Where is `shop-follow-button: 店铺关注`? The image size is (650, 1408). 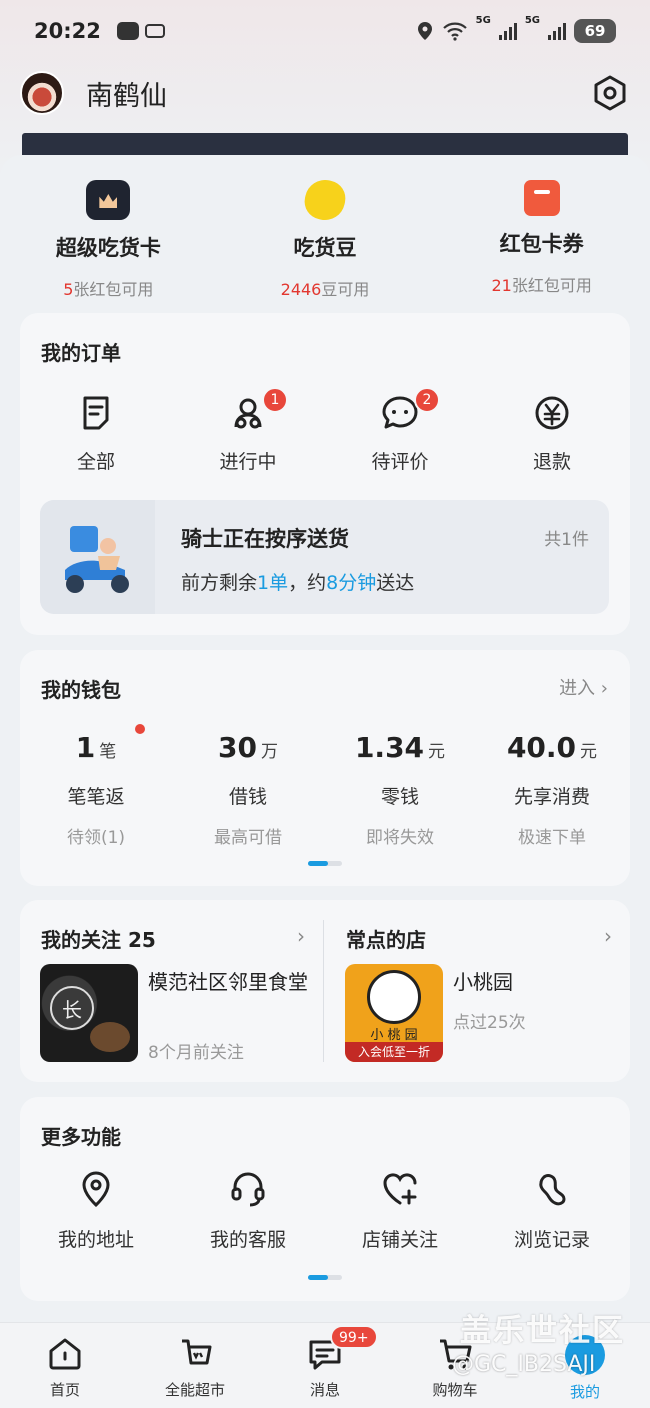
shop-follow-button: 店铺关注 is located at coordinates (400, 1210).